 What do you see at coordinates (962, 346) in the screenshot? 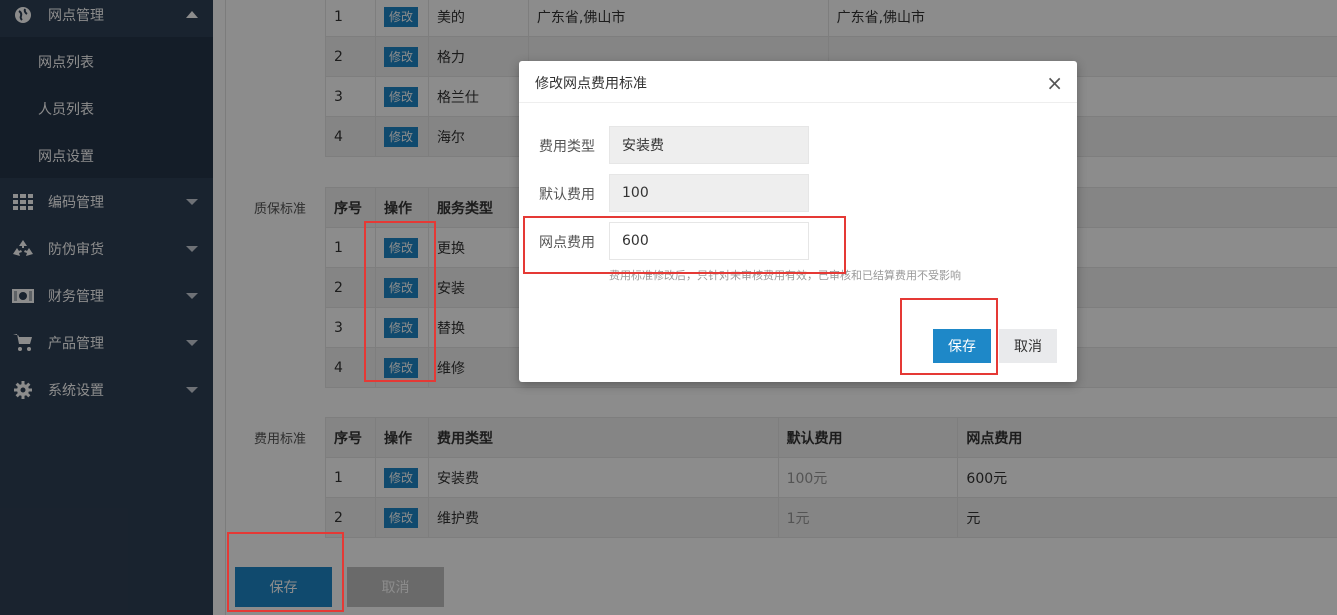
I see `modal-save-button: 保存` at bounding box center [962, 346].